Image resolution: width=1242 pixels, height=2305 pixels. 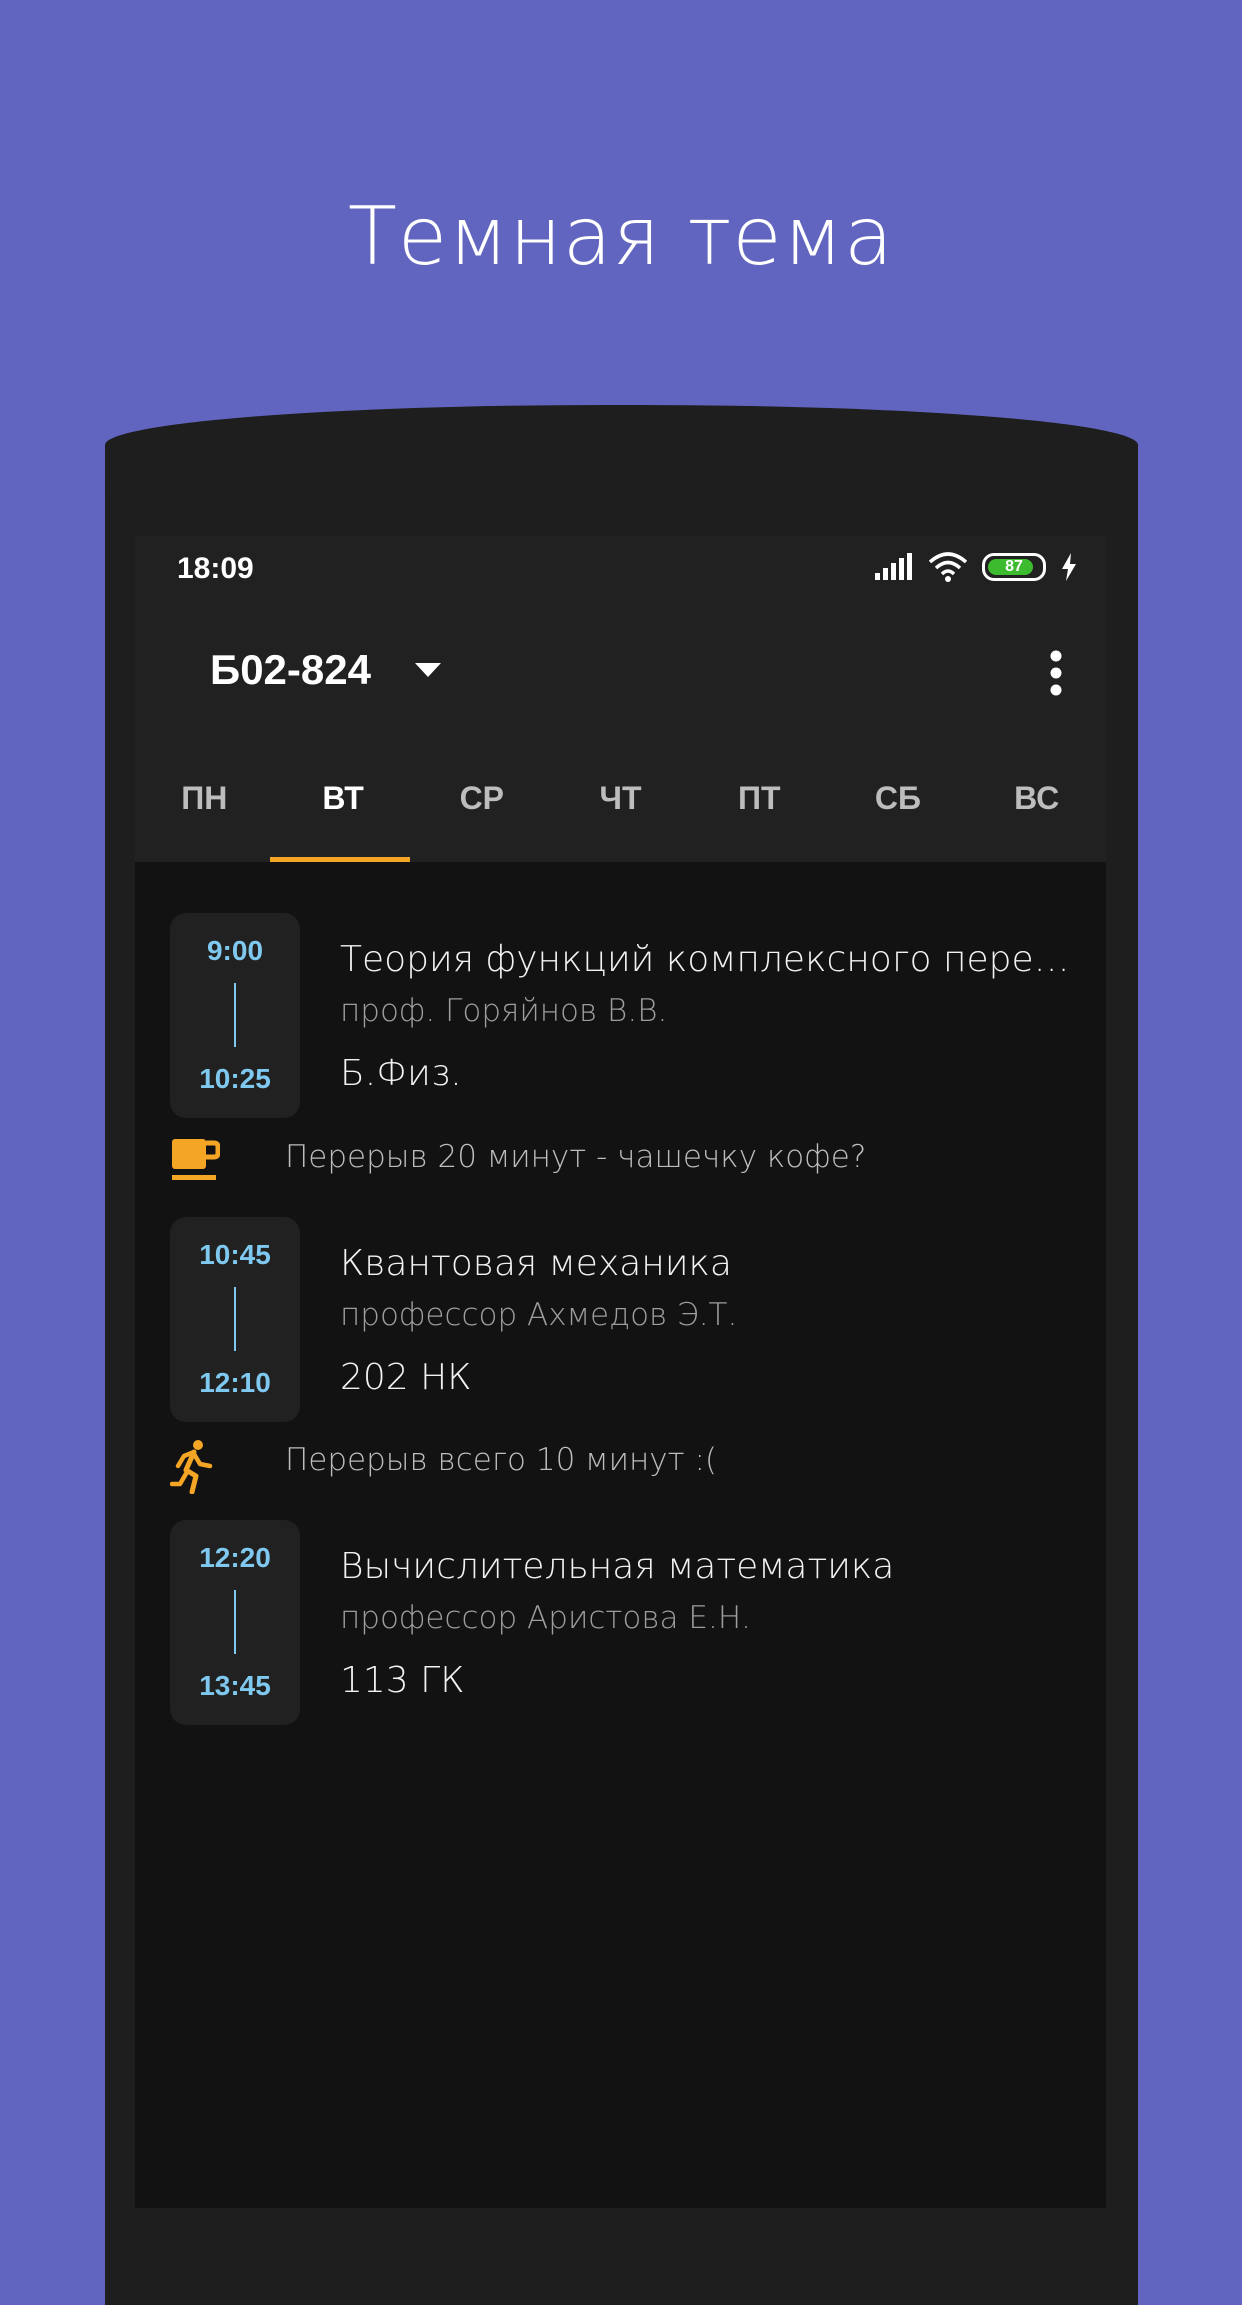 What do you see at coordinates (340, 859) in the screenshot?
I see `active-tab-indicator` at bounding box center [340, 859].